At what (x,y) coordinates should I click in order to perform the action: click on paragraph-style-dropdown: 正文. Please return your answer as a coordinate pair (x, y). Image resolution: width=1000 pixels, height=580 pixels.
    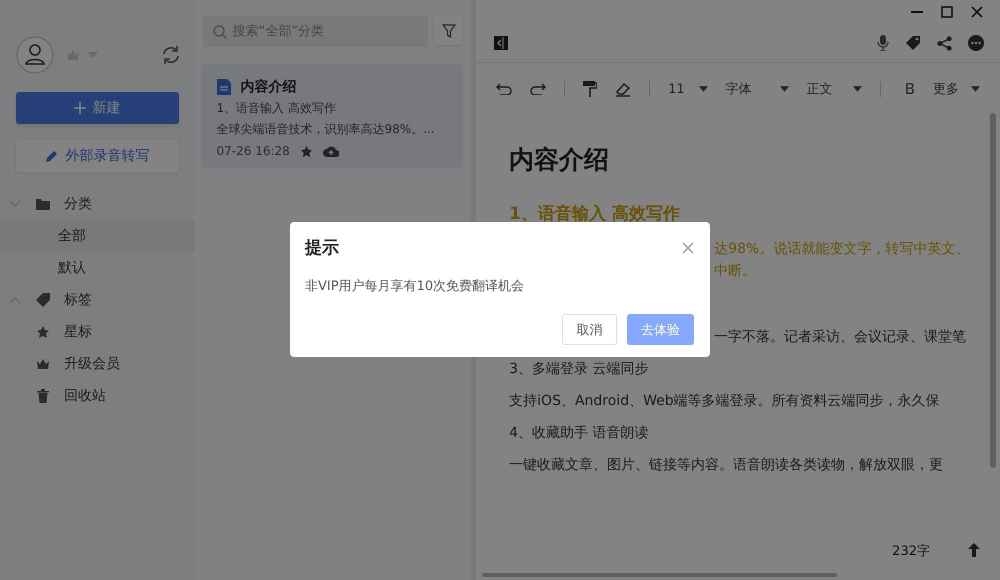
    Looking at the image, I should click on (834, 89).